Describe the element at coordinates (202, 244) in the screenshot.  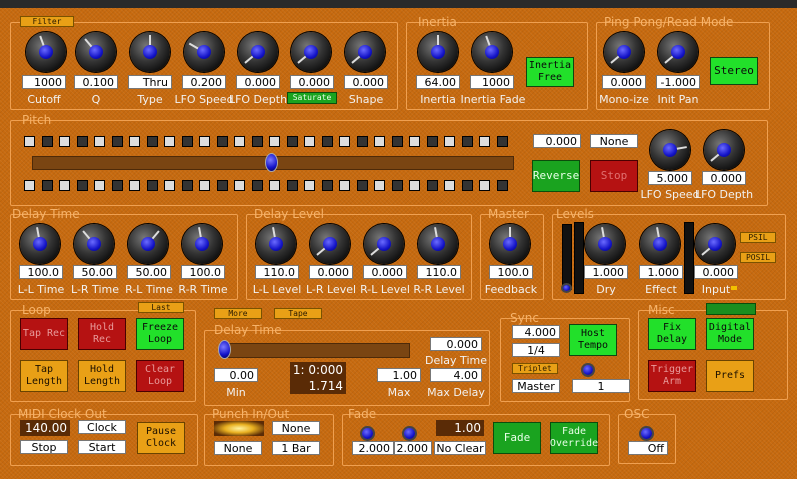
I see `rr-time-knob` at that location.